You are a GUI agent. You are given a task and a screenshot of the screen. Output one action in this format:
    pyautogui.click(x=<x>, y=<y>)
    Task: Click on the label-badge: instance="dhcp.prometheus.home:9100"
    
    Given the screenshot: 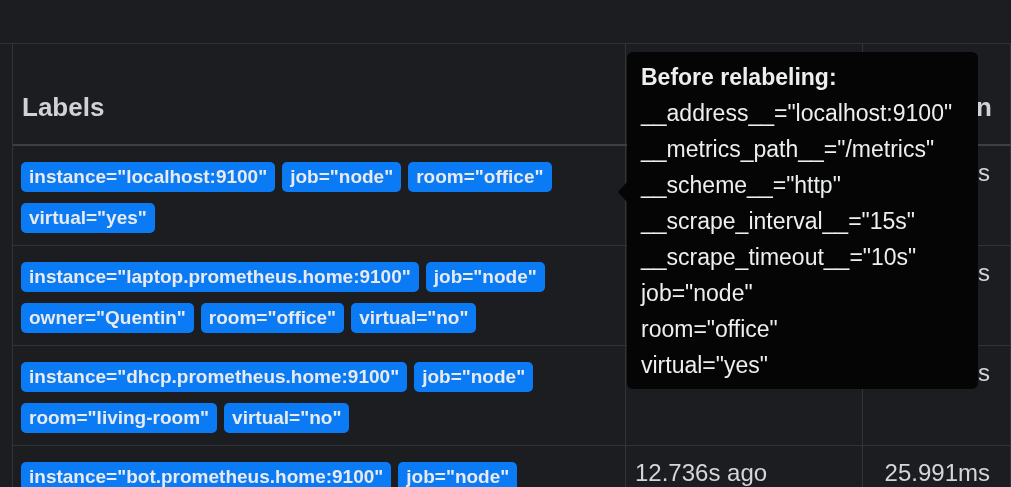 What is the action you would take?
    pyautogui.click(x=214, y=377)
    